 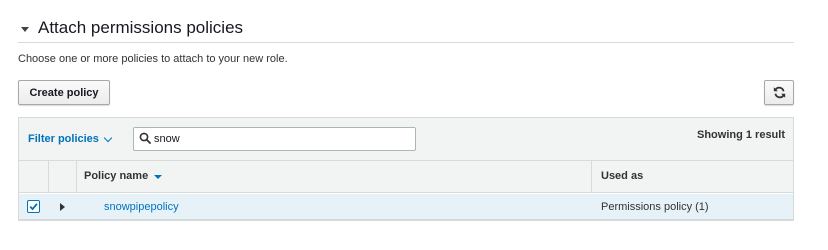 I want to click on create-policy-button: Create policy, so click(x=64, y=92).